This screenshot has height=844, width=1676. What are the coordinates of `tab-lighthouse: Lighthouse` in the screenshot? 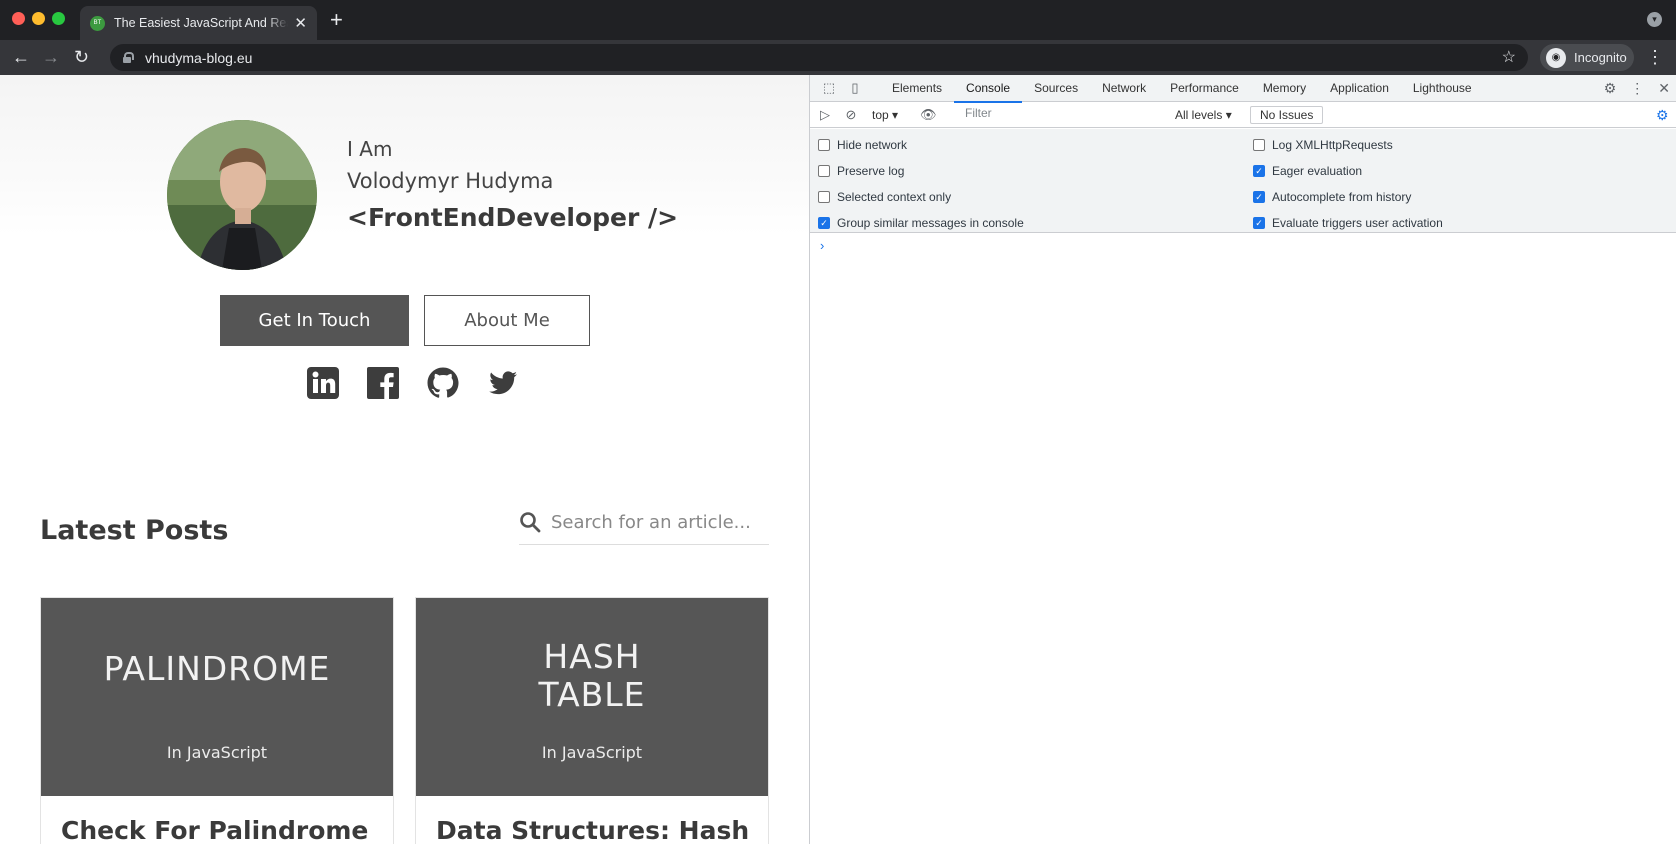 It's located at (1442, 88).